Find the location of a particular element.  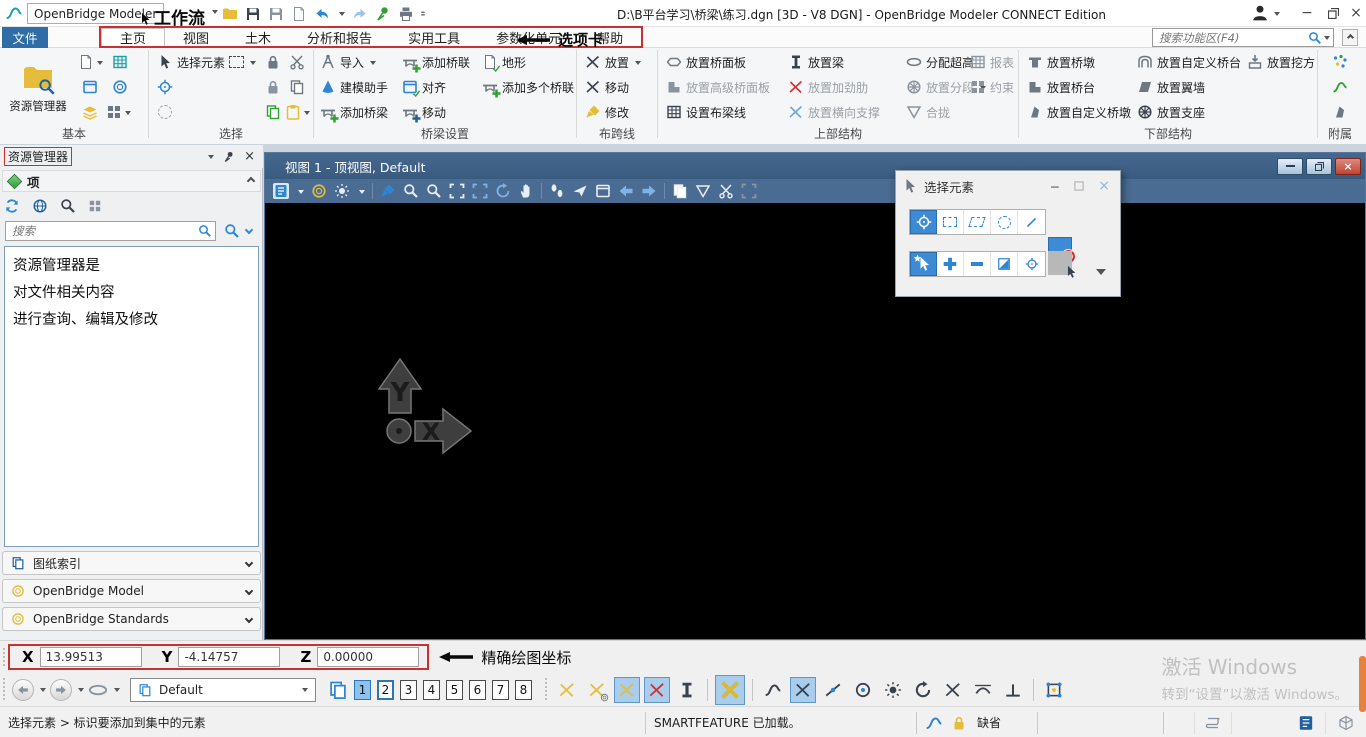

ribbon-search-input is located at coordinates (1233, 37).